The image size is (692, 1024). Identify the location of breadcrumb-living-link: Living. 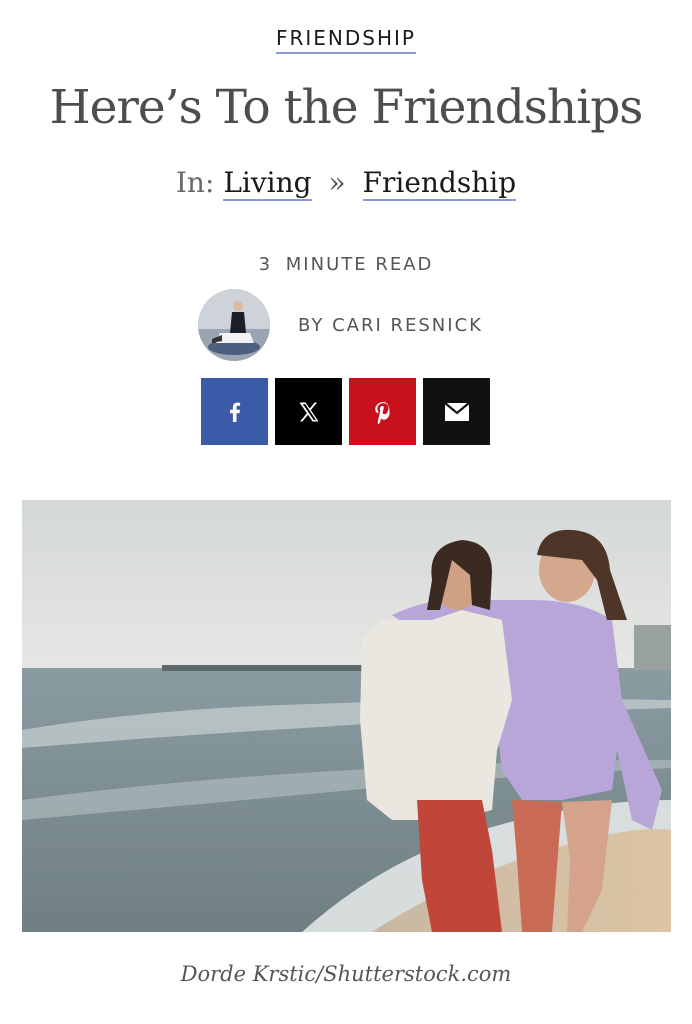
(267, 183).